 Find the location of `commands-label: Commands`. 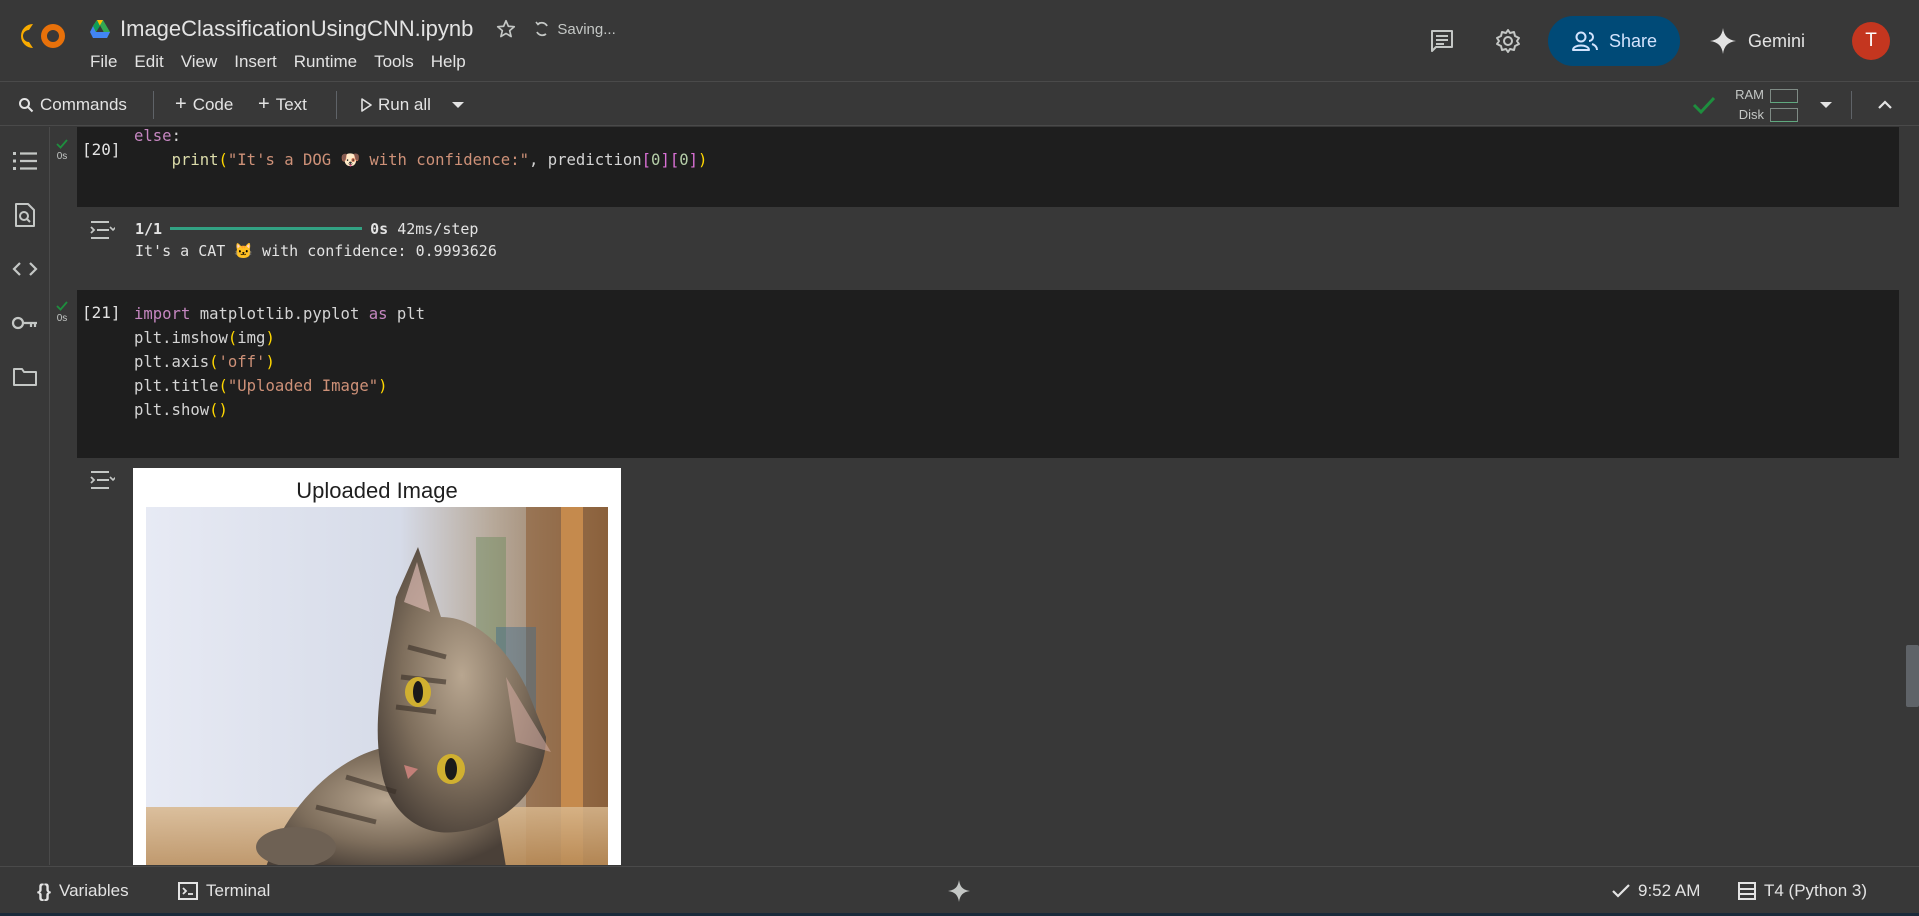

commands-label: Commands is located at coordinates (83, 104).